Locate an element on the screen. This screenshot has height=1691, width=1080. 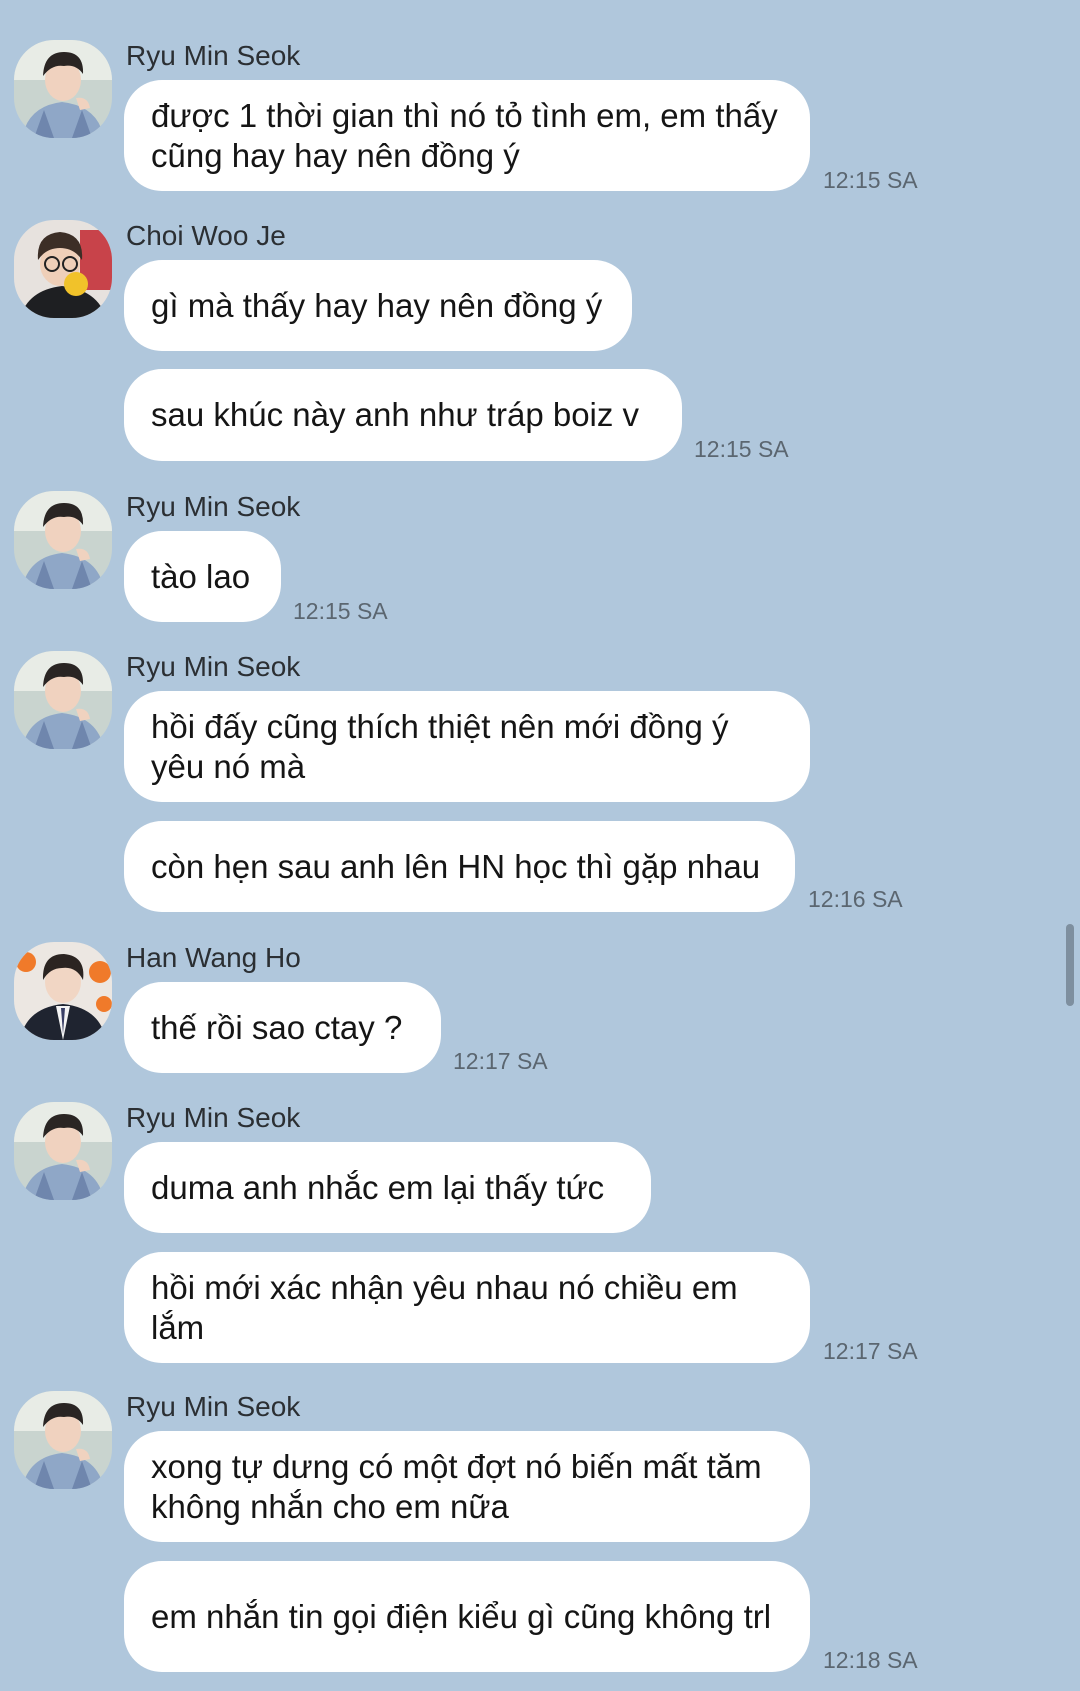
sender-name: Choi Woo Je is located at coordinates (206, 235).